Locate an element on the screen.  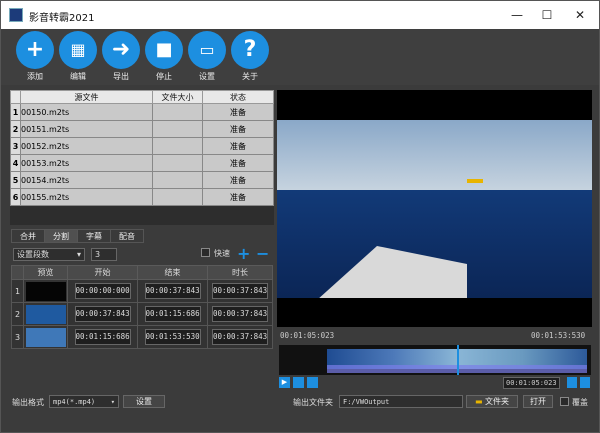
settings-label: 设置 is located at coordinates (207, 76).